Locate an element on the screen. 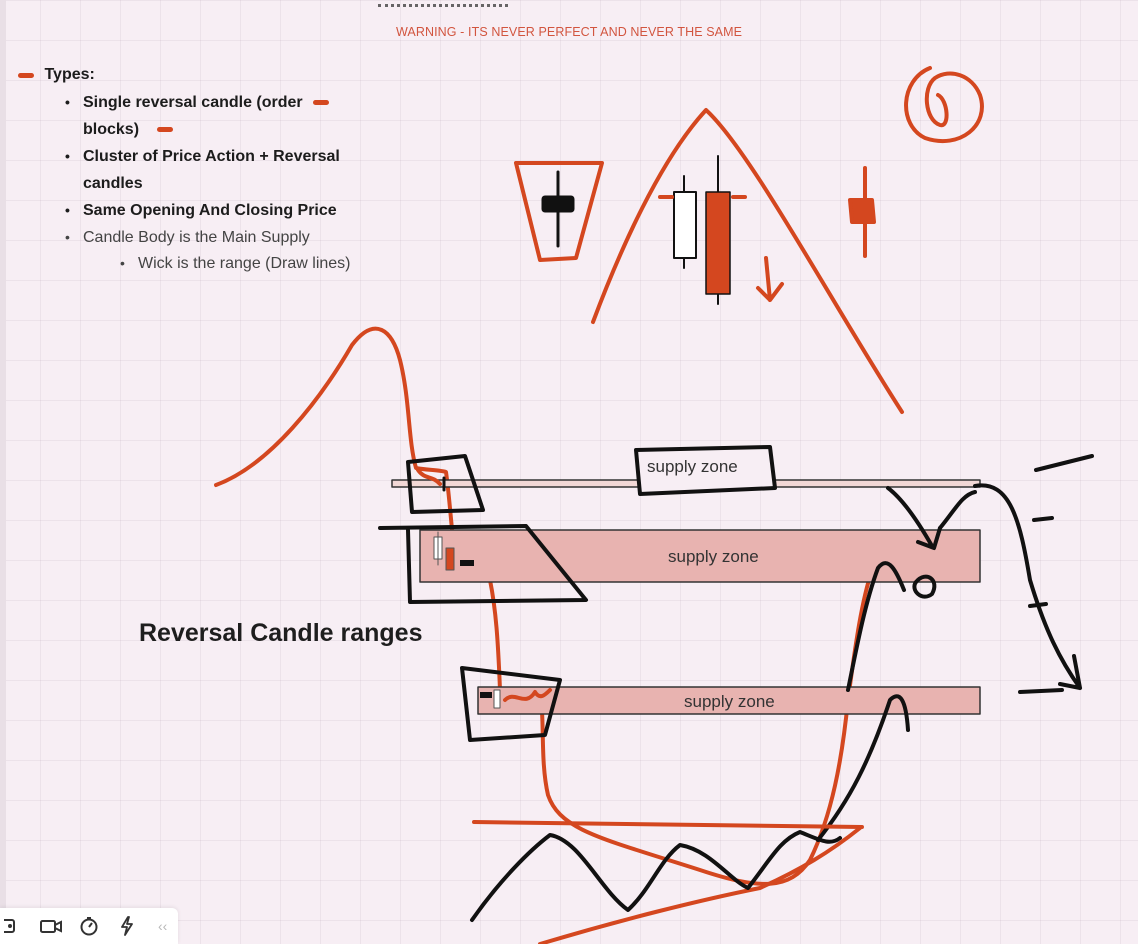  small-candle-doodle is located at coordinates (862, 212).